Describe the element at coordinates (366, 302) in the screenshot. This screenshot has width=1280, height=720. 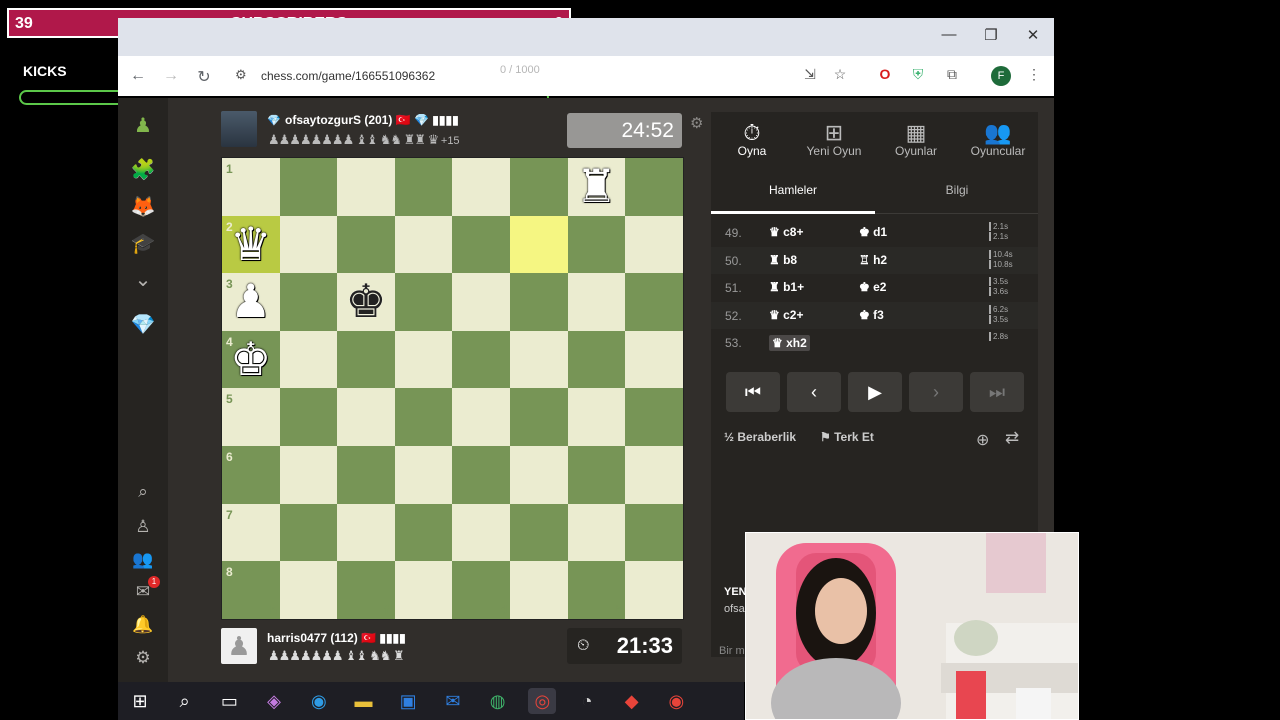
I see `black-piece: ♚` at that location.